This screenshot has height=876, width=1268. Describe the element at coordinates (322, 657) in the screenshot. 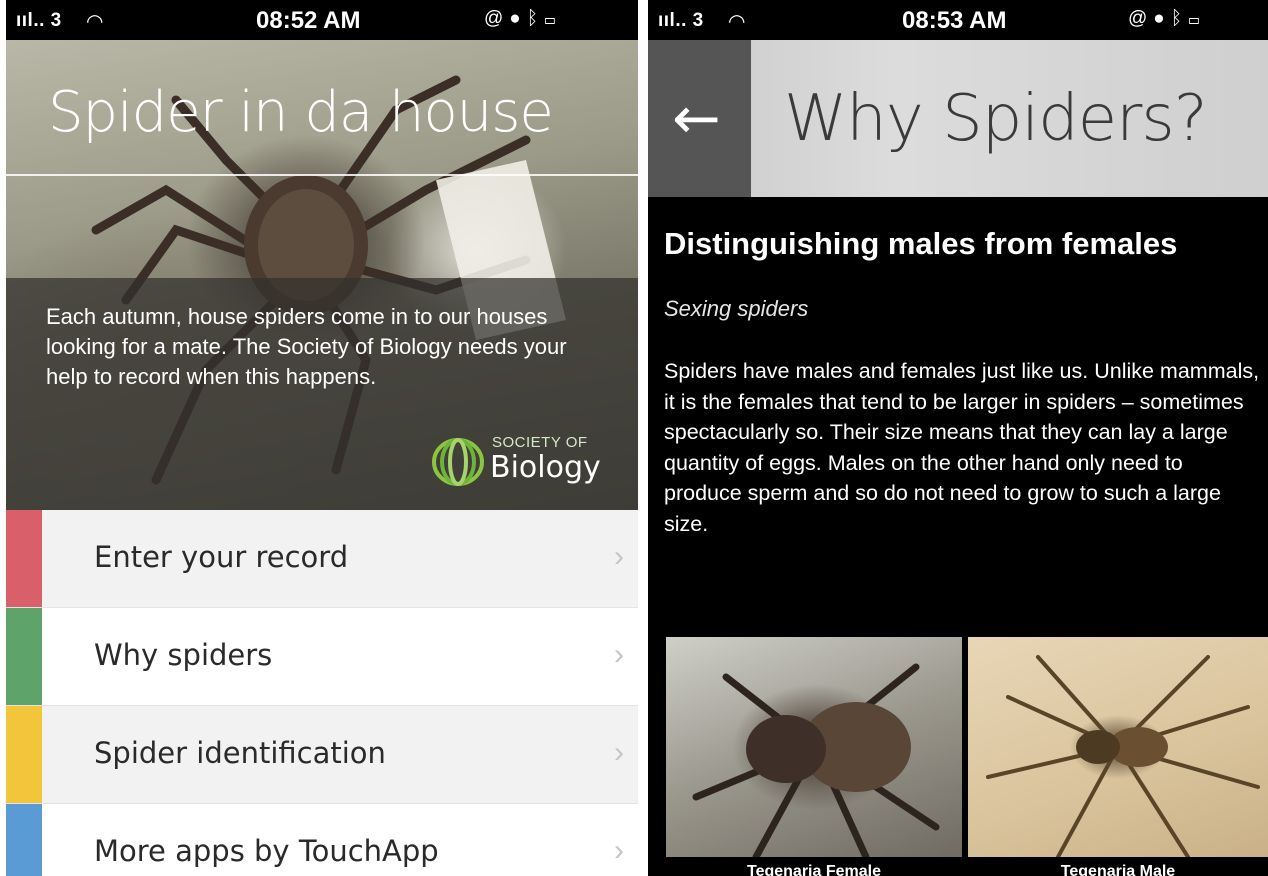

I see `menu-item-why-spiders: Why spiders ›` at that location.